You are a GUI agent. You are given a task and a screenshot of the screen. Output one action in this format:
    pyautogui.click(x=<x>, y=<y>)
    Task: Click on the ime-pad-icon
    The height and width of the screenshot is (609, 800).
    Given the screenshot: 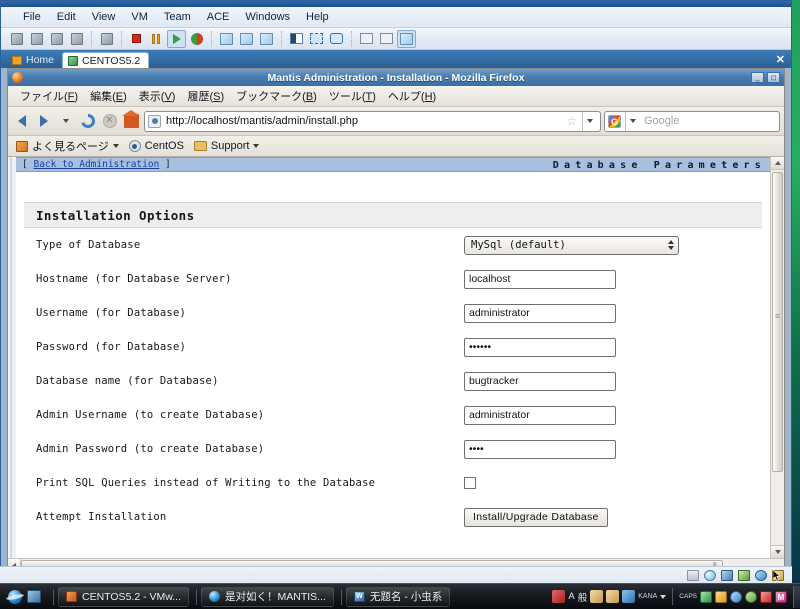 What is the action you would take?
    pyautogui.click(x=613, y=596)
    